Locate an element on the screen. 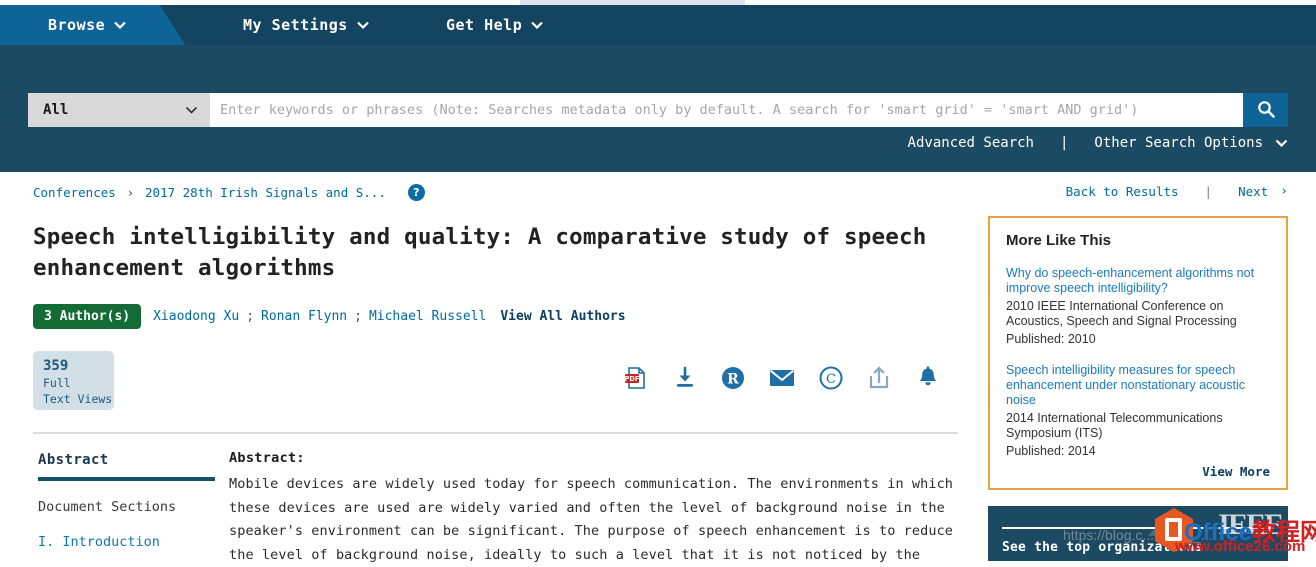  breadcrumb-item-conferences: Conferences is located at coordinates (74, 192).